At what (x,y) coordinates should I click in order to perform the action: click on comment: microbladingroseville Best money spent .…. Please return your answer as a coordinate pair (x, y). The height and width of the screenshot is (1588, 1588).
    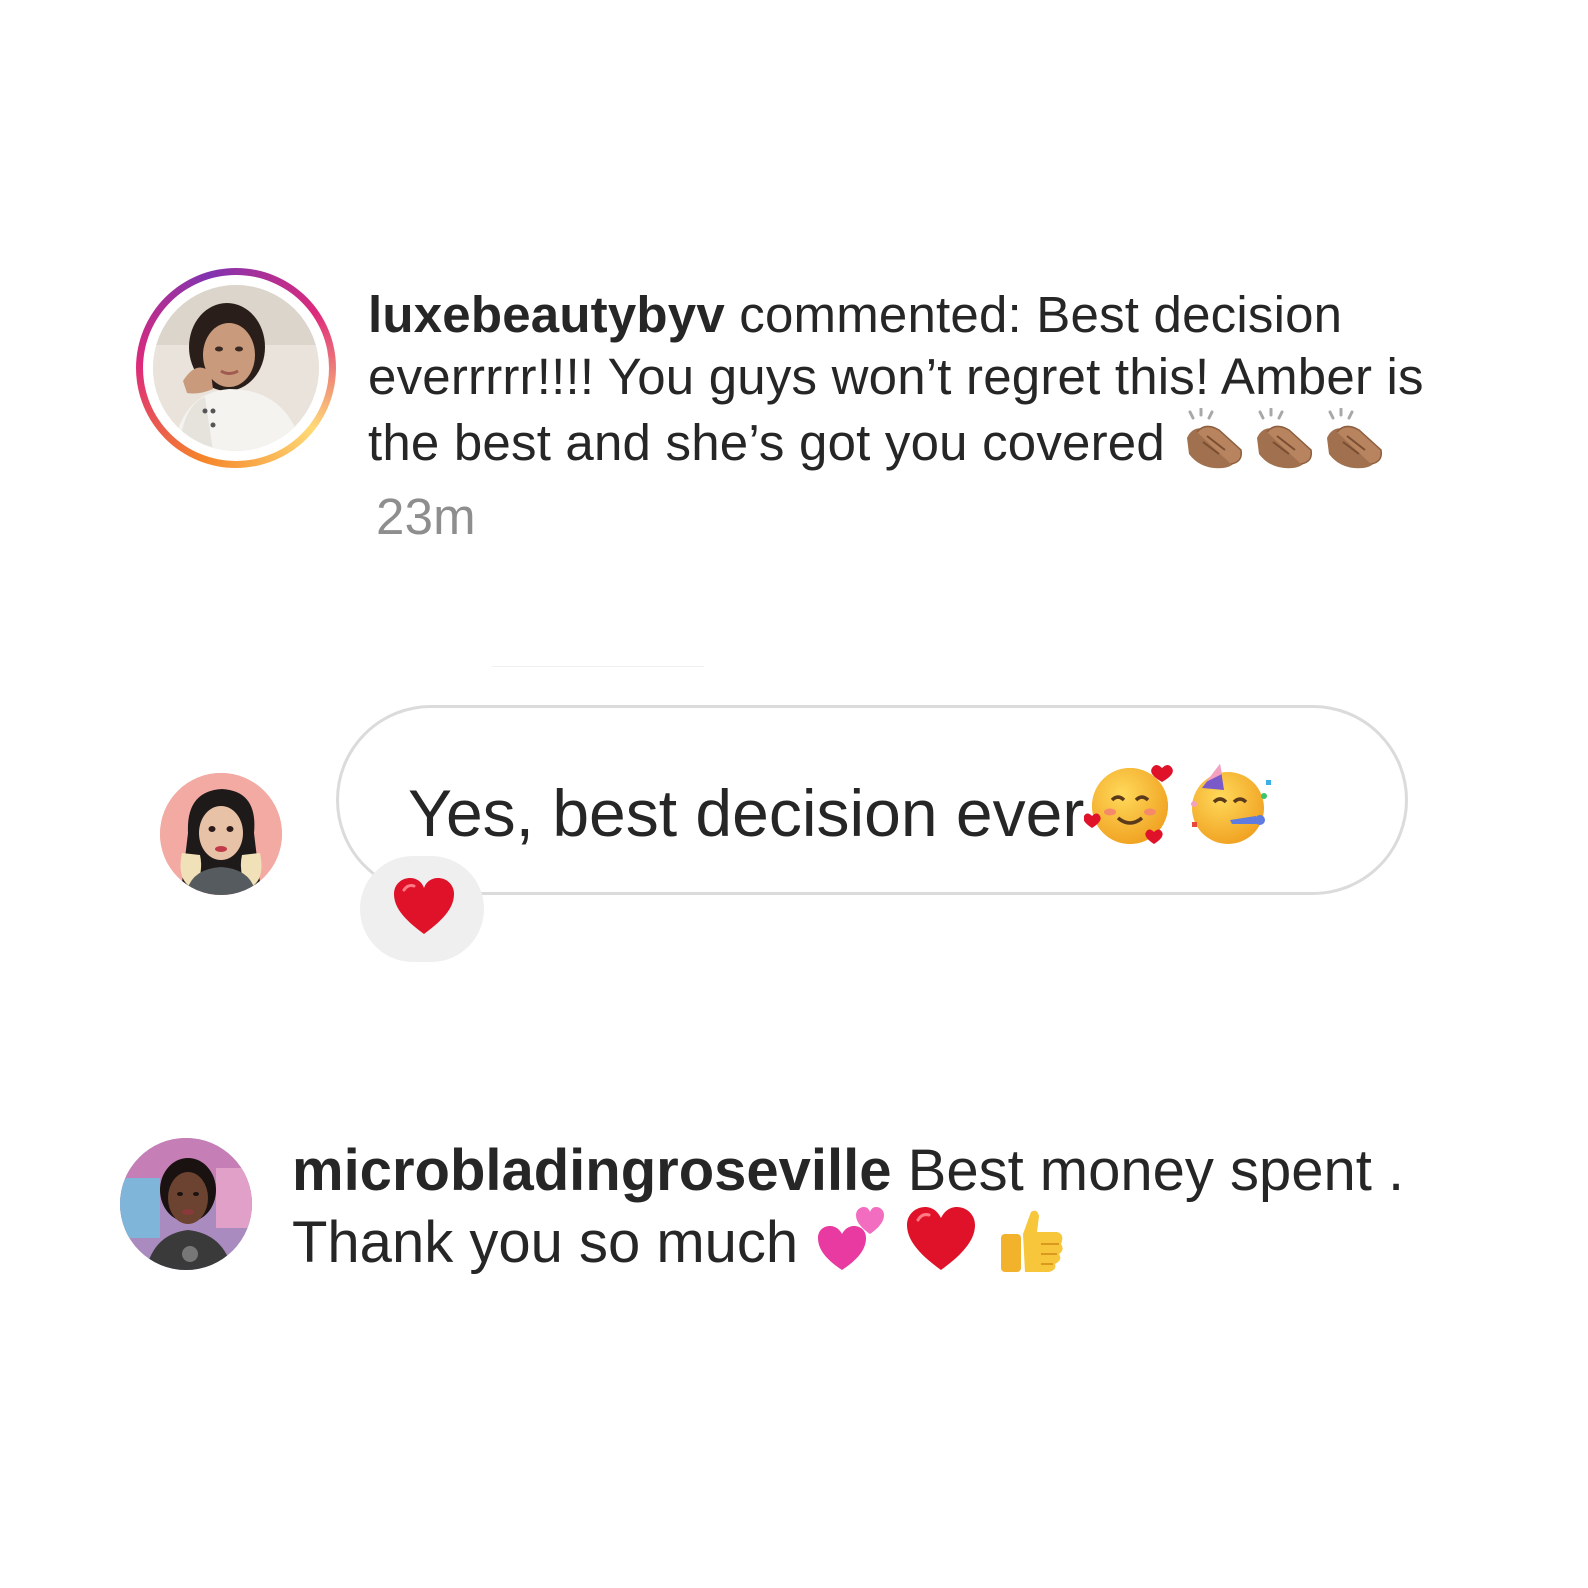
    Looking at the image, I should click on (892, 1213).